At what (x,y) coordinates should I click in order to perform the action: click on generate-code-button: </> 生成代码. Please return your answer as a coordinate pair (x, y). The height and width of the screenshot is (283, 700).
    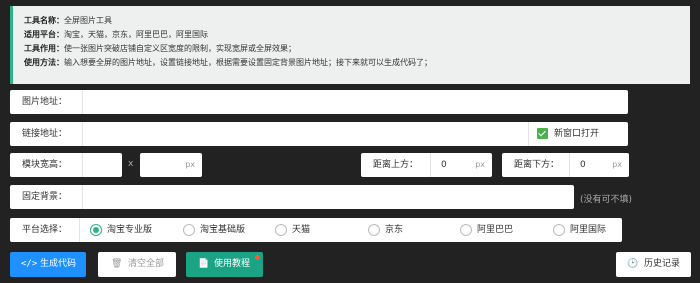
    Looking at the image, I should click on (48, 264).